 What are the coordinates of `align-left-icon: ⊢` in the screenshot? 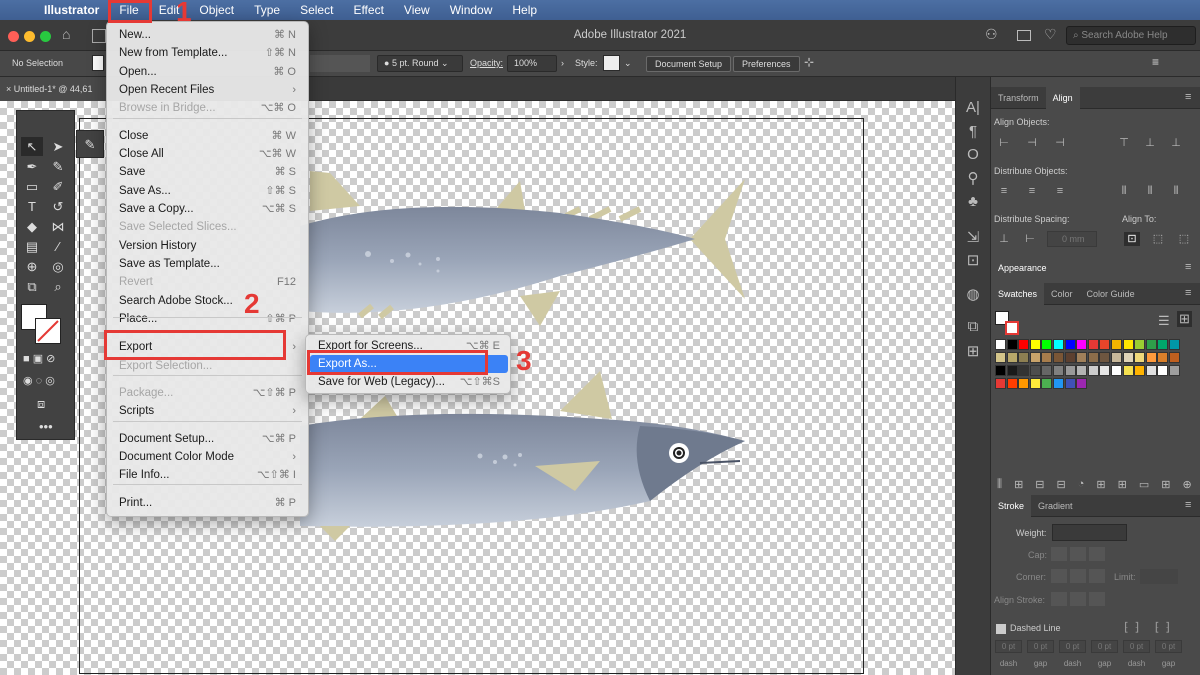 It's located at (1004, 143).